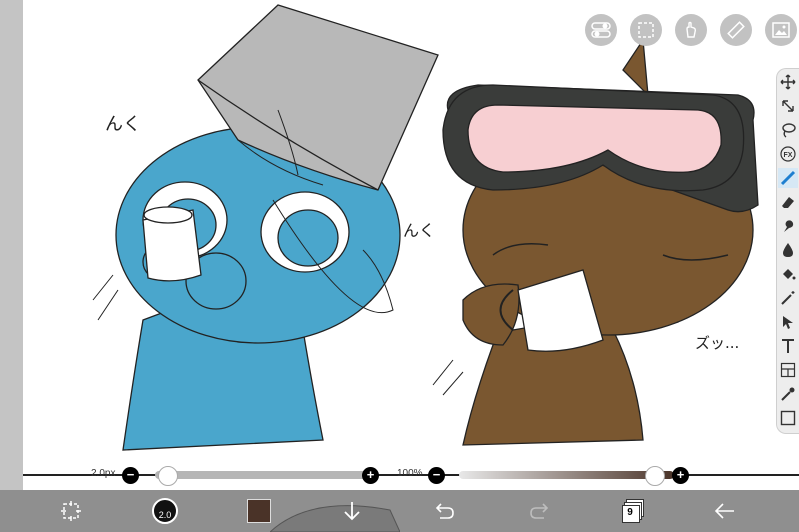  Describe the element at coordinates (601, 30) in the screenshot. I see `toggle-icon` at that location.